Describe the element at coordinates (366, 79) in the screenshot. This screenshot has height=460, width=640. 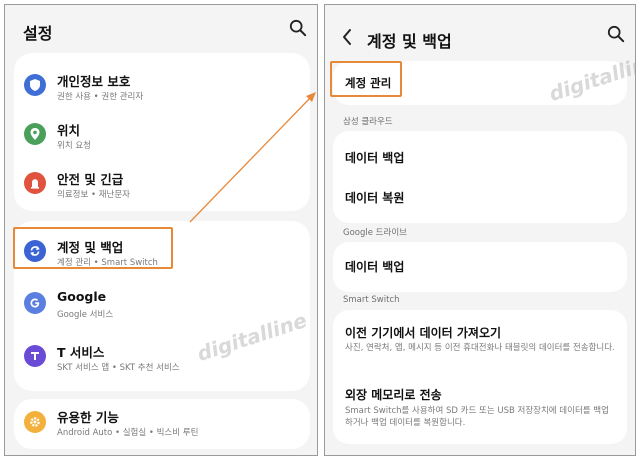
I see `highlight-box-account-manage` at that location.